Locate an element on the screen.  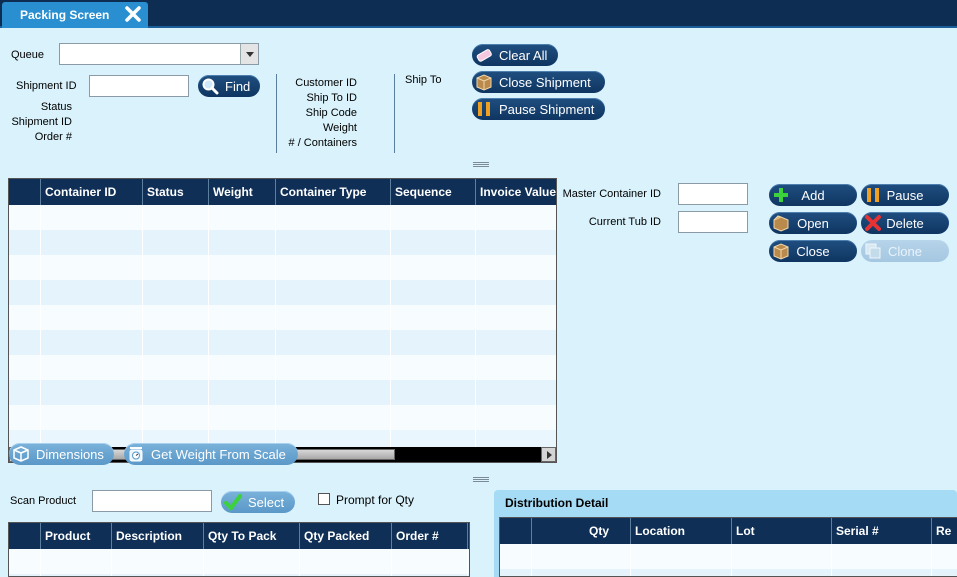
distribution-grid: Qty Location Lot Serial # Re is located at coordinates (728, 547).